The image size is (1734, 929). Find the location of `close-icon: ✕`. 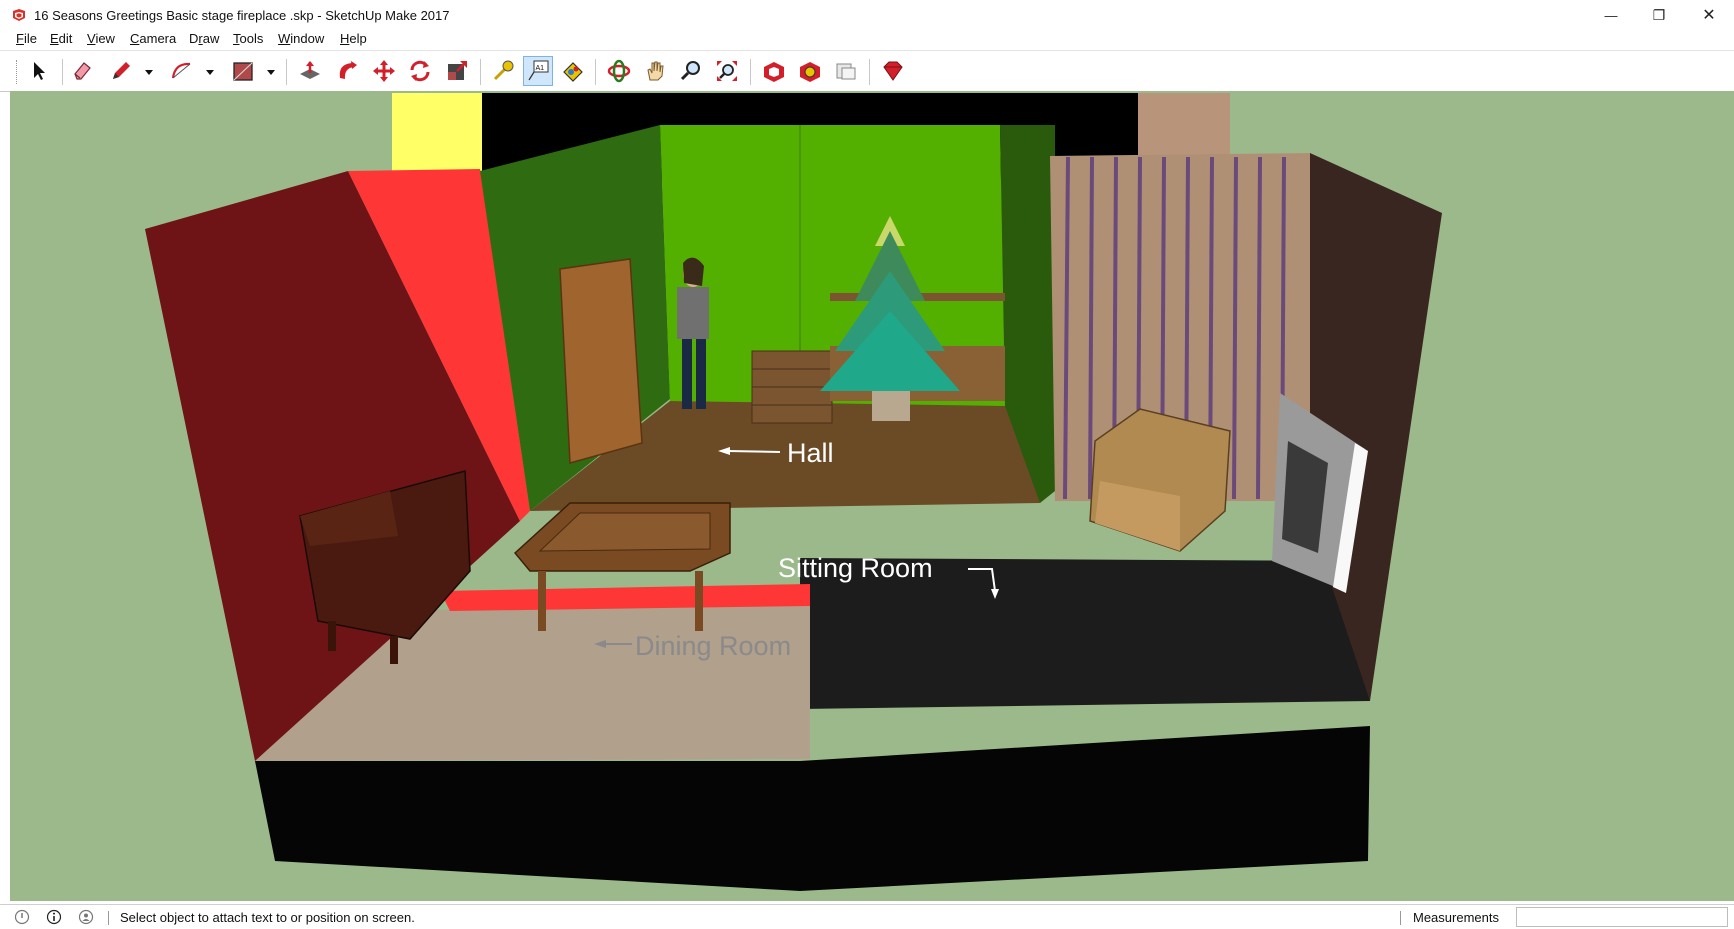

close-icon: ✕ is located at coordinates (1709, 15).